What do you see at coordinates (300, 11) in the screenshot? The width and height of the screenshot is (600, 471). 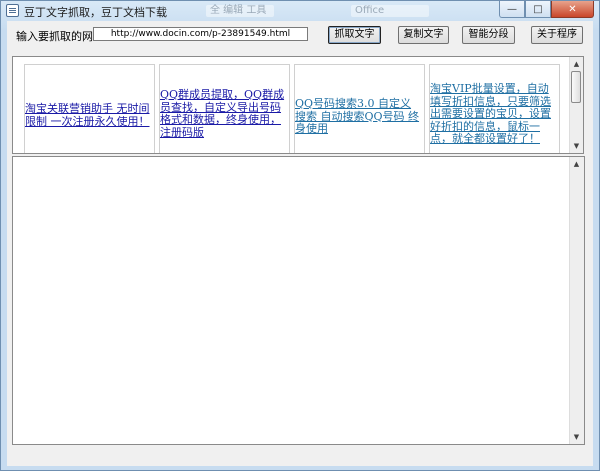 I see `title-bar: 豆丁文字抓取，豆丁文档下载 全 编辑 工具 Office — □ ✕` at bounding box center [300, 11].